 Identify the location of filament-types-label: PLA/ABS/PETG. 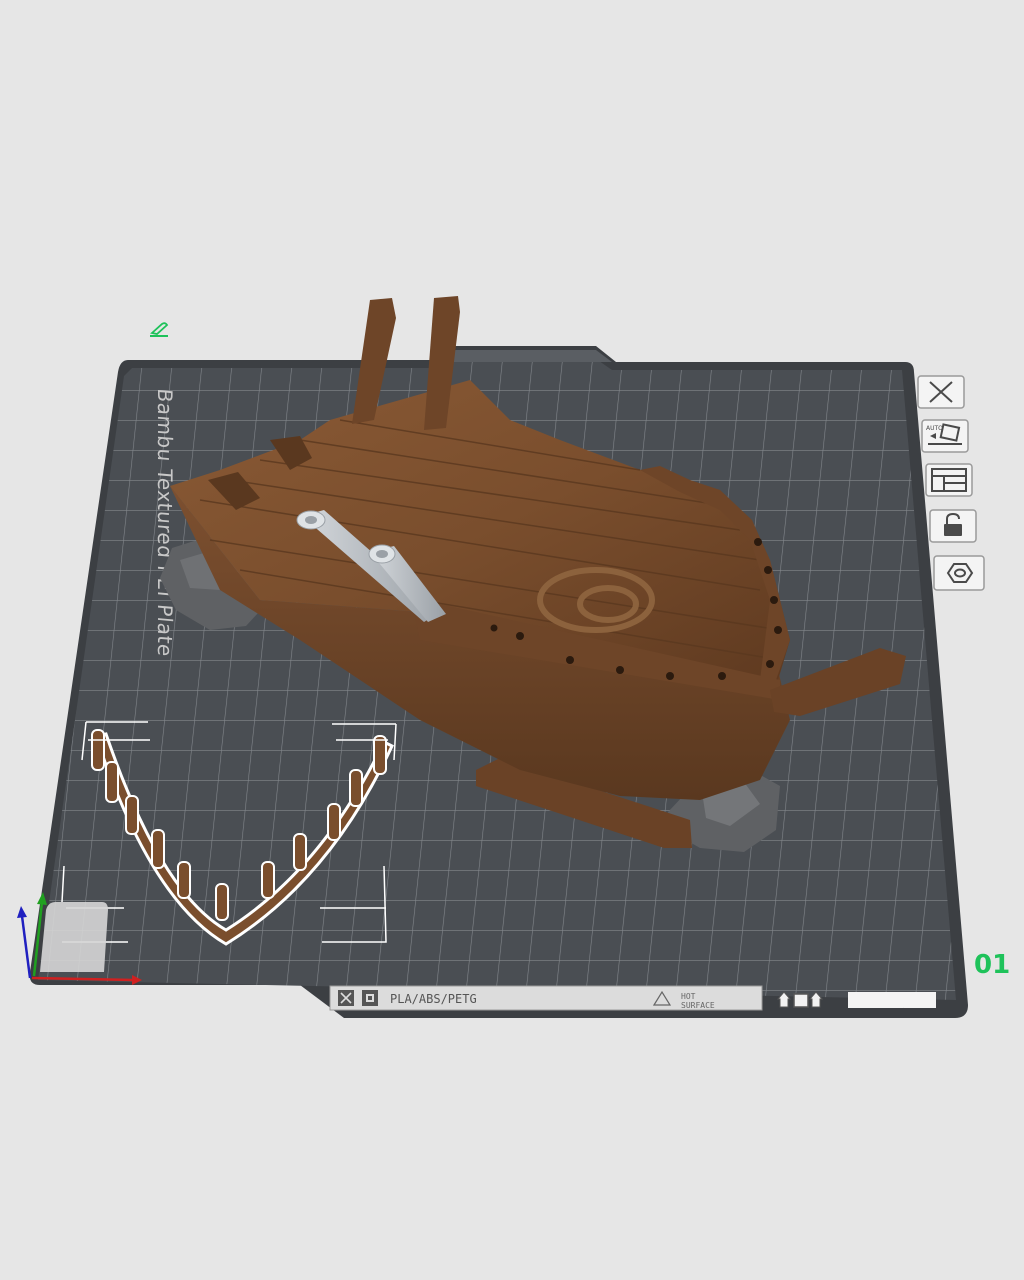
(433, 999).